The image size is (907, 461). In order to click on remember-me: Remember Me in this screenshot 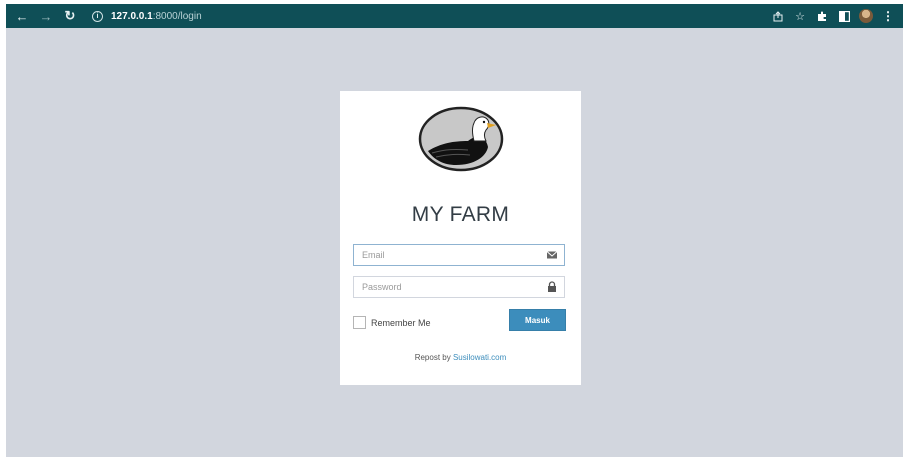, I will do `click(392, 322)`.